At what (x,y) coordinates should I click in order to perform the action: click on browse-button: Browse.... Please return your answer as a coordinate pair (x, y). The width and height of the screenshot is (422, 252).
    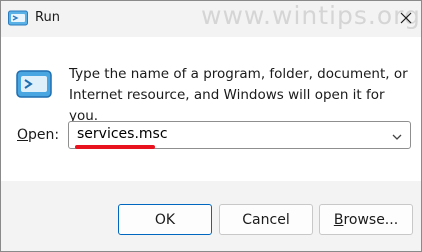
    Looking at the image, I should click on (366, 219).